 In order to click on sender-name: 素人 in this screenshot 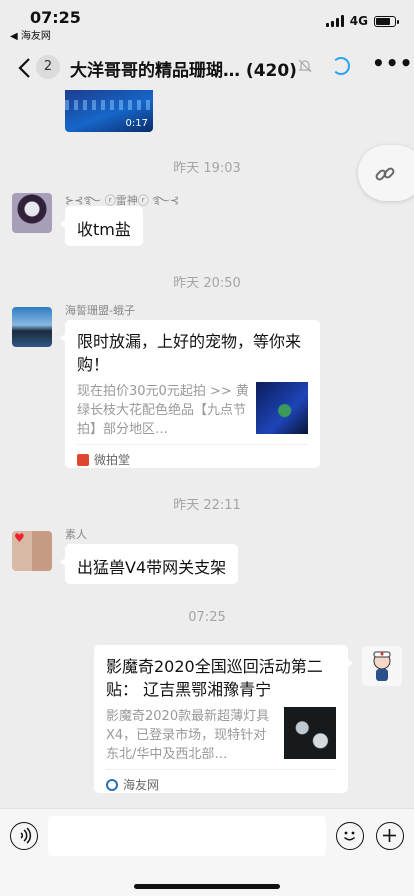, I will do `click(76, 534)`.